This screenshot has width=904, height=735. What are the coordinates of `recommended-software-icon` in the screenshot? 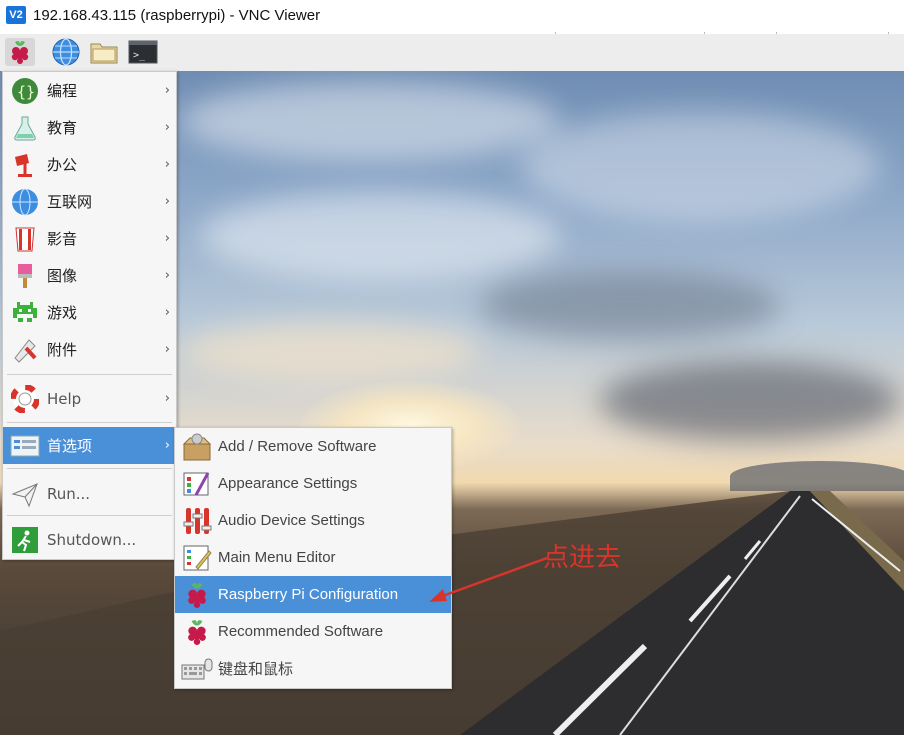 It's located at (197, 632).